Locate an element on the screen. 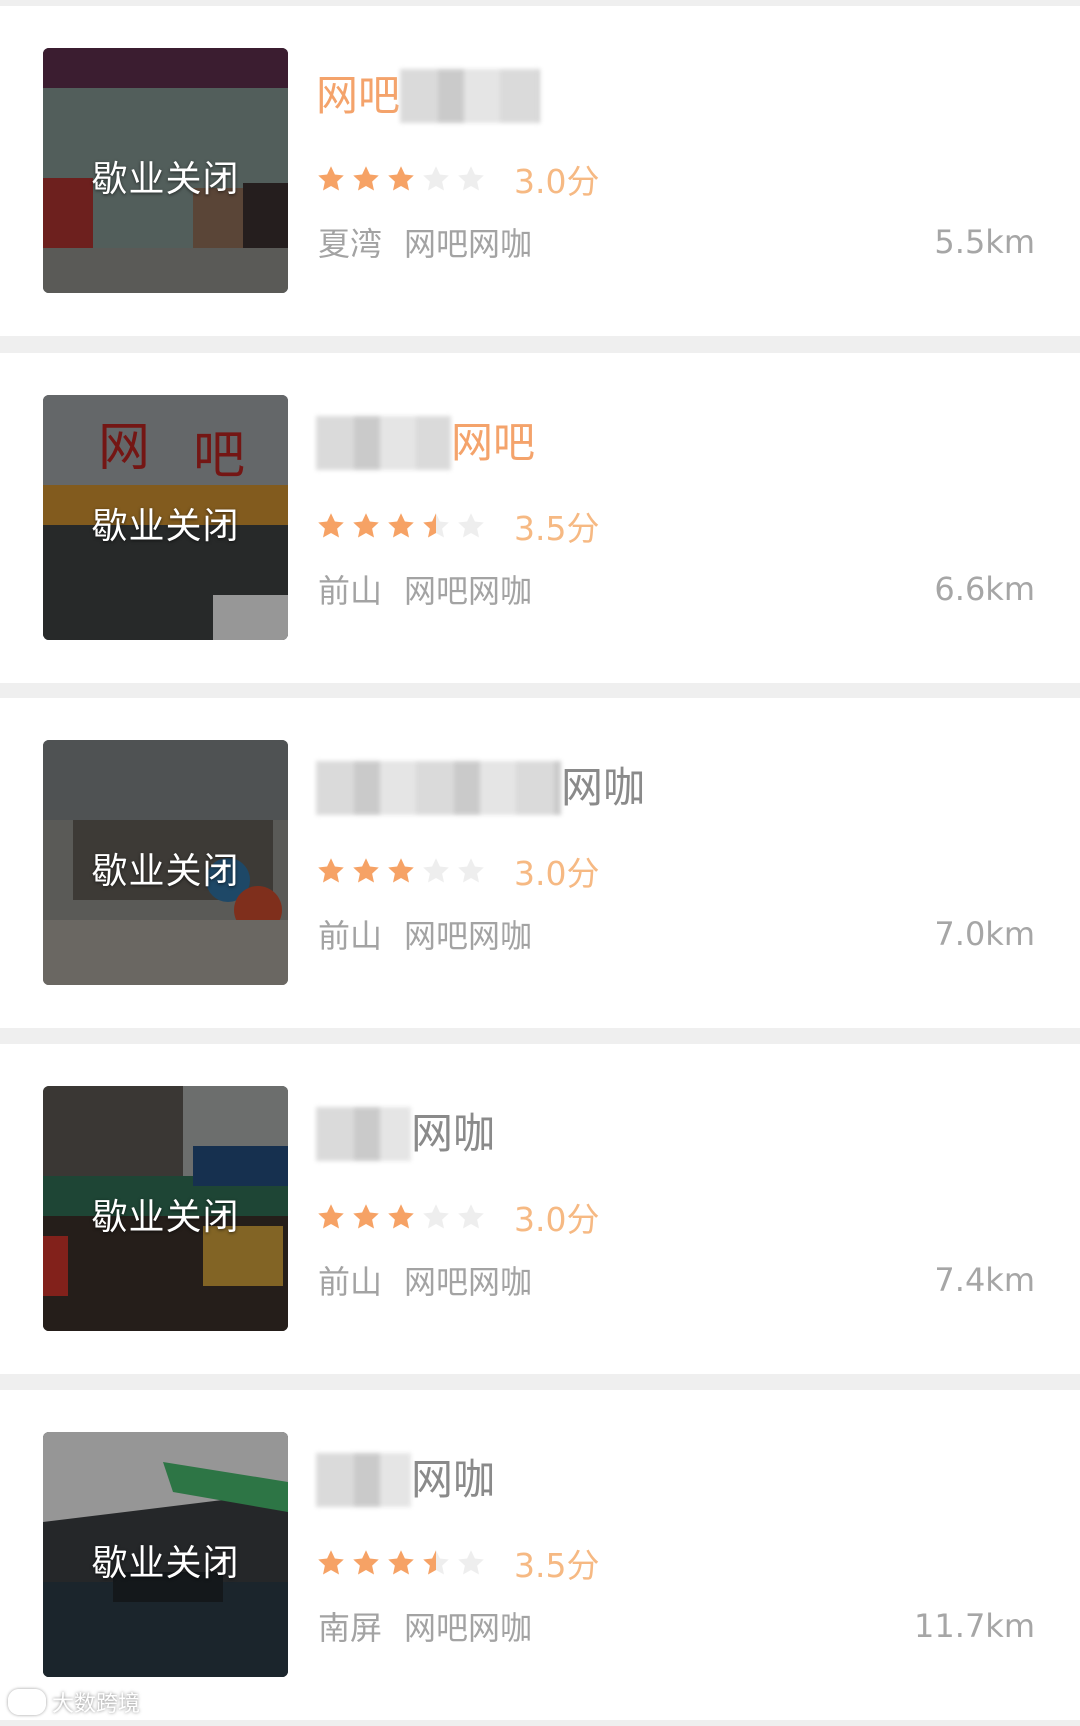 The image size is (1080, 1726). watermark: 大数跨境 is located at coordinates (74, 1702).